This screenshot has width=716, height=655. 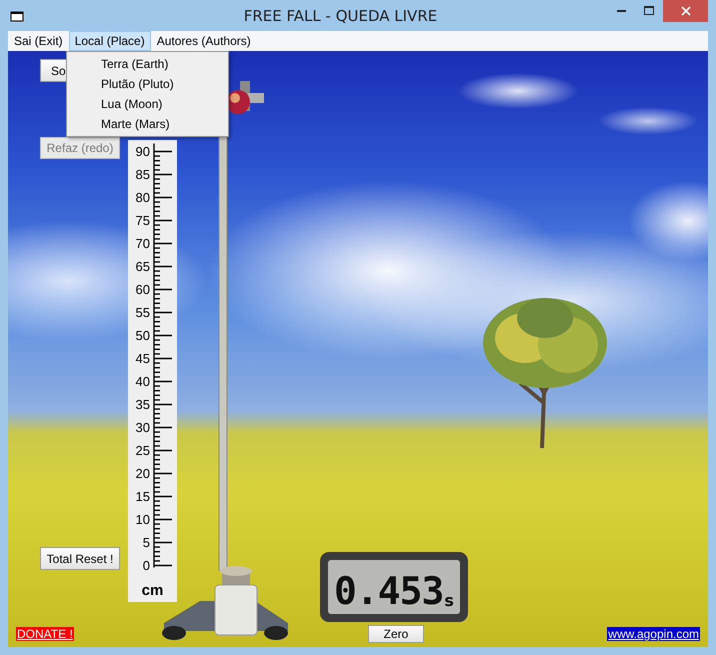 What do you see at coordinates (142, 197) in the screenshot?
I see `scale-label: 80` at bounding box center [142, 197].